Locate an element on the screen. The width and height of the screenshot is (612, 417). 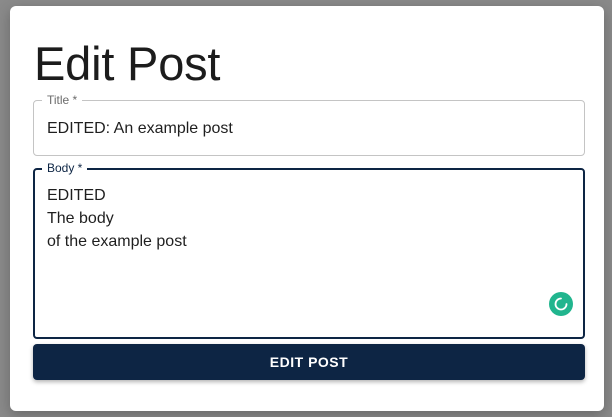
page-title: Edit Post is located at coordinates (127, 63).